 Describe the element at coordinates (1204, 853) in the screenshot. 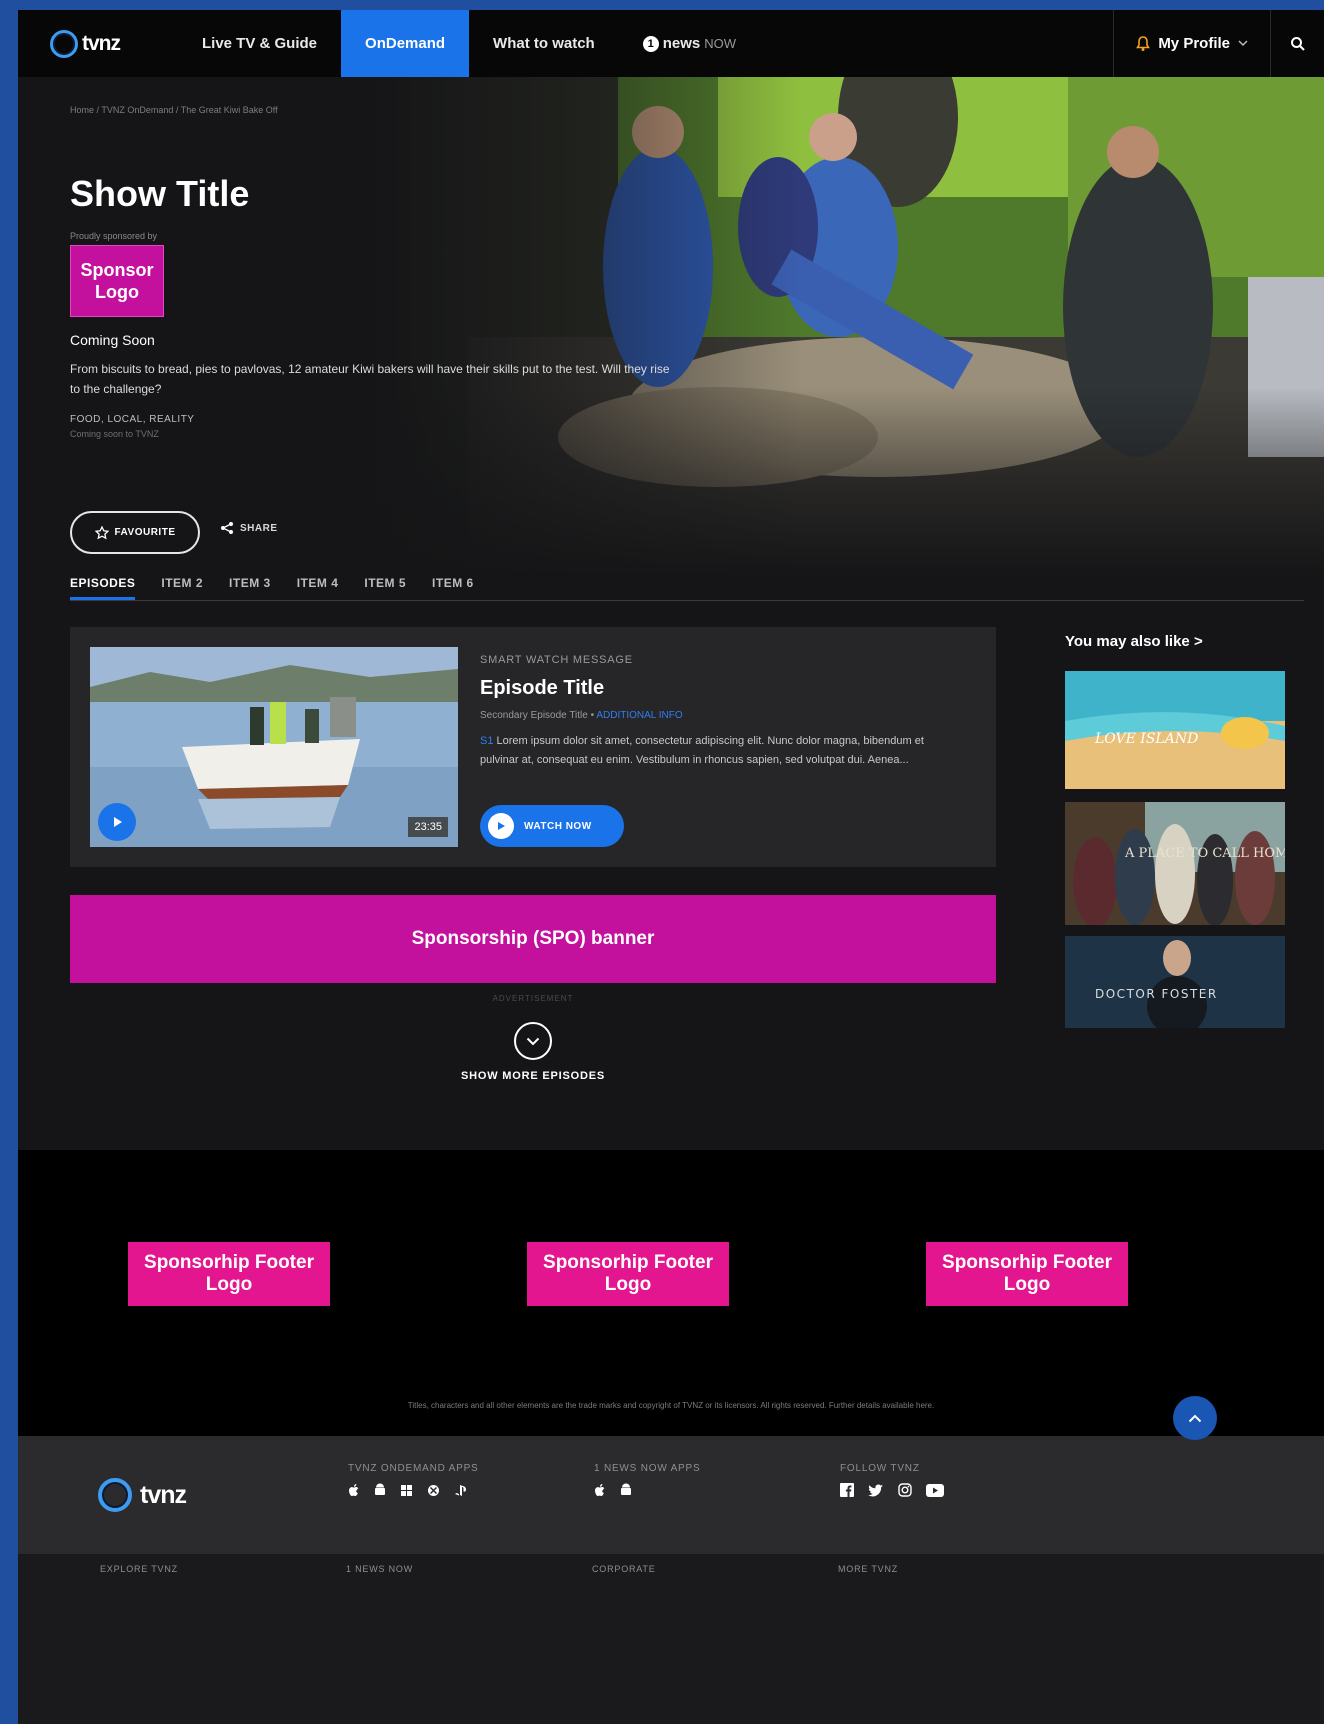

I see `recommendation-label-2: A PLACE TO CALL HOME` at that location.